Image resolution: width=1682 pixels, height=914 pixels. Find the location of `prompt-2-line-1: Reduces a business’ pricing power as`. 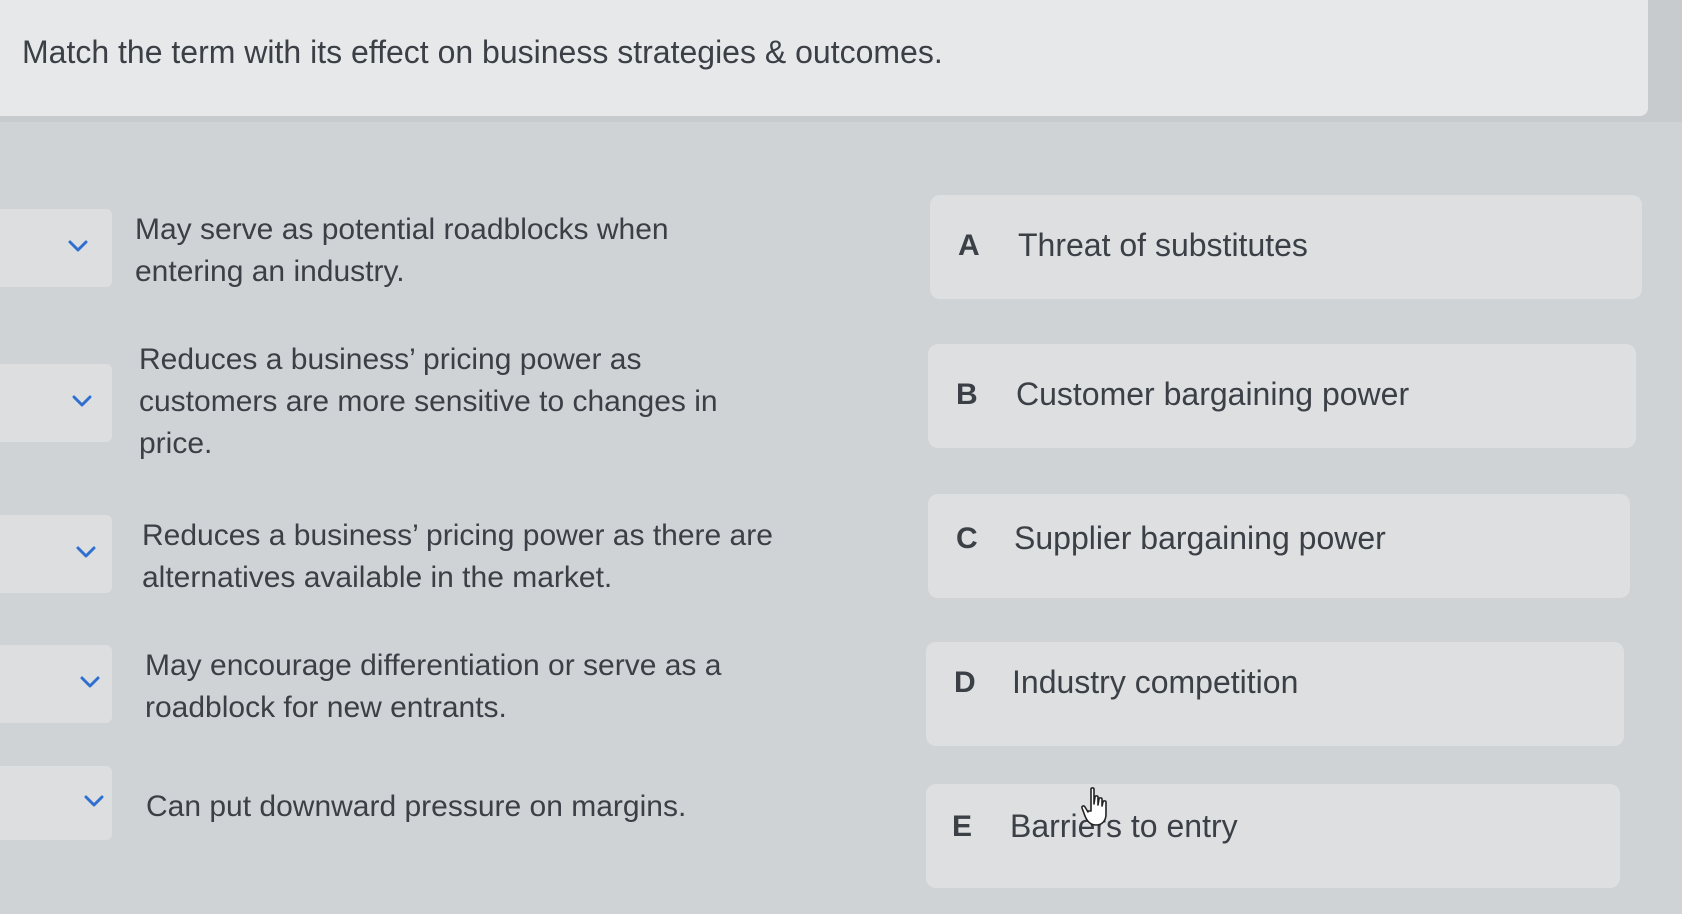

prompt-2-line-1: Reduces a business’ pricing power as is located at coordinates (390, 359).